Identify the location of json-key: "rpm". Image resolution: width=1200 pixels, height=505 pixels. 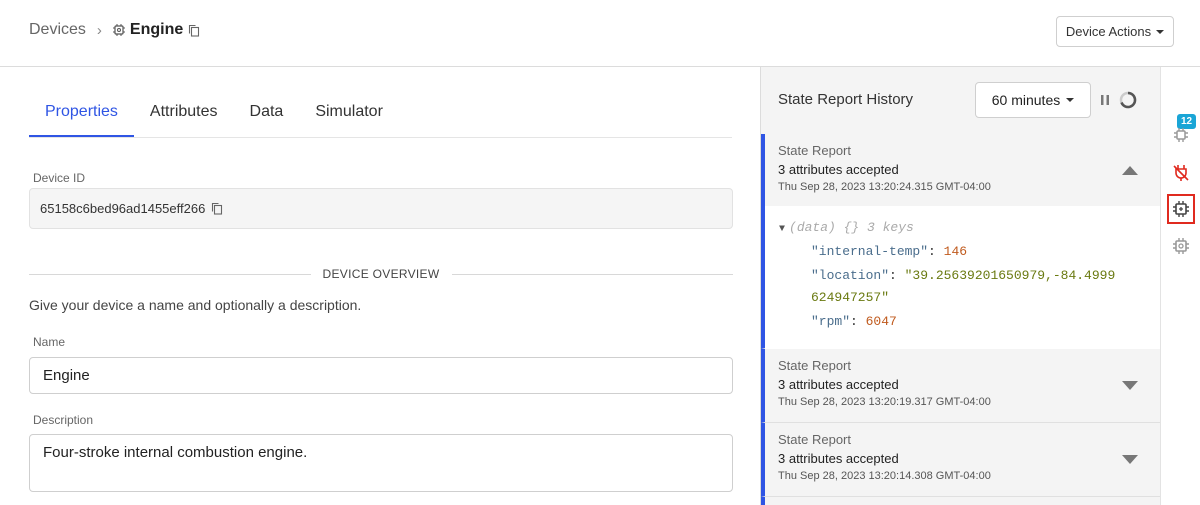
(831, 321).